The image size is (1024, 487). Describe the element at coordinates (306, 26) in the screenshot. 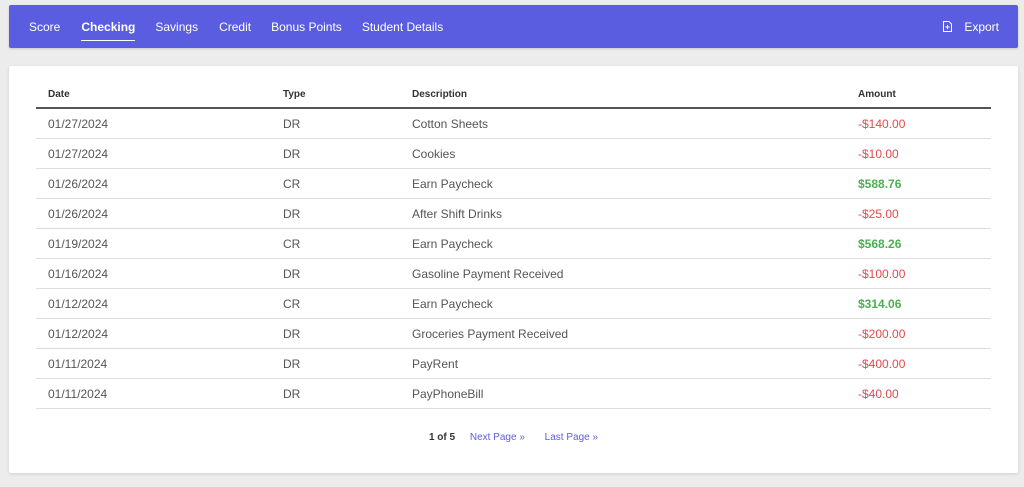

I see `tab-bonus-points: Bonus Points` at that location.